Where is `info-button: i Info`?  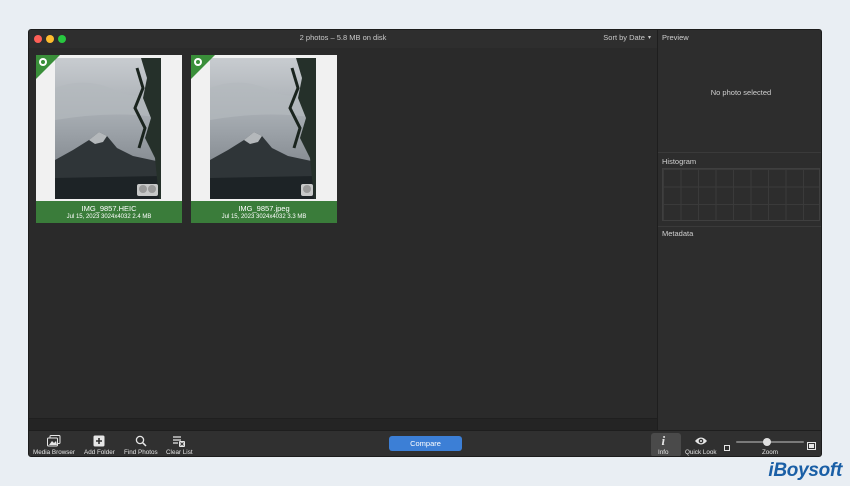
info-button: i Info is located at coordinates (663, 445).